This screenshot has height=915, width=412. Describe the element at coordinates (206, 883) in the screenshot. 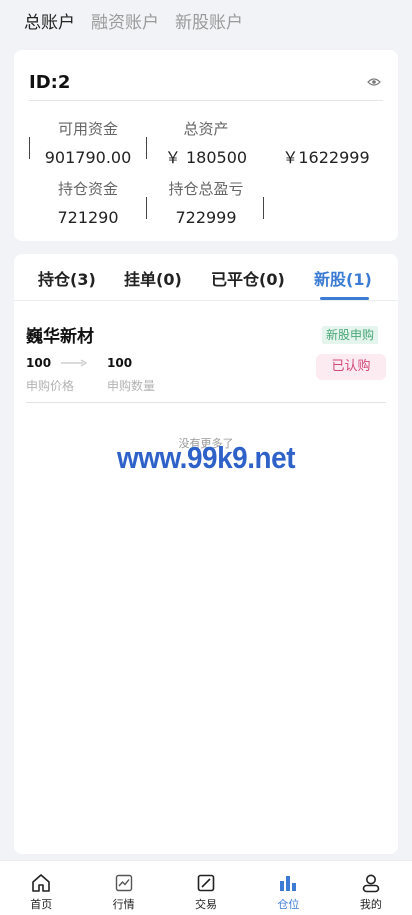

I see `trade-icon` at that location.